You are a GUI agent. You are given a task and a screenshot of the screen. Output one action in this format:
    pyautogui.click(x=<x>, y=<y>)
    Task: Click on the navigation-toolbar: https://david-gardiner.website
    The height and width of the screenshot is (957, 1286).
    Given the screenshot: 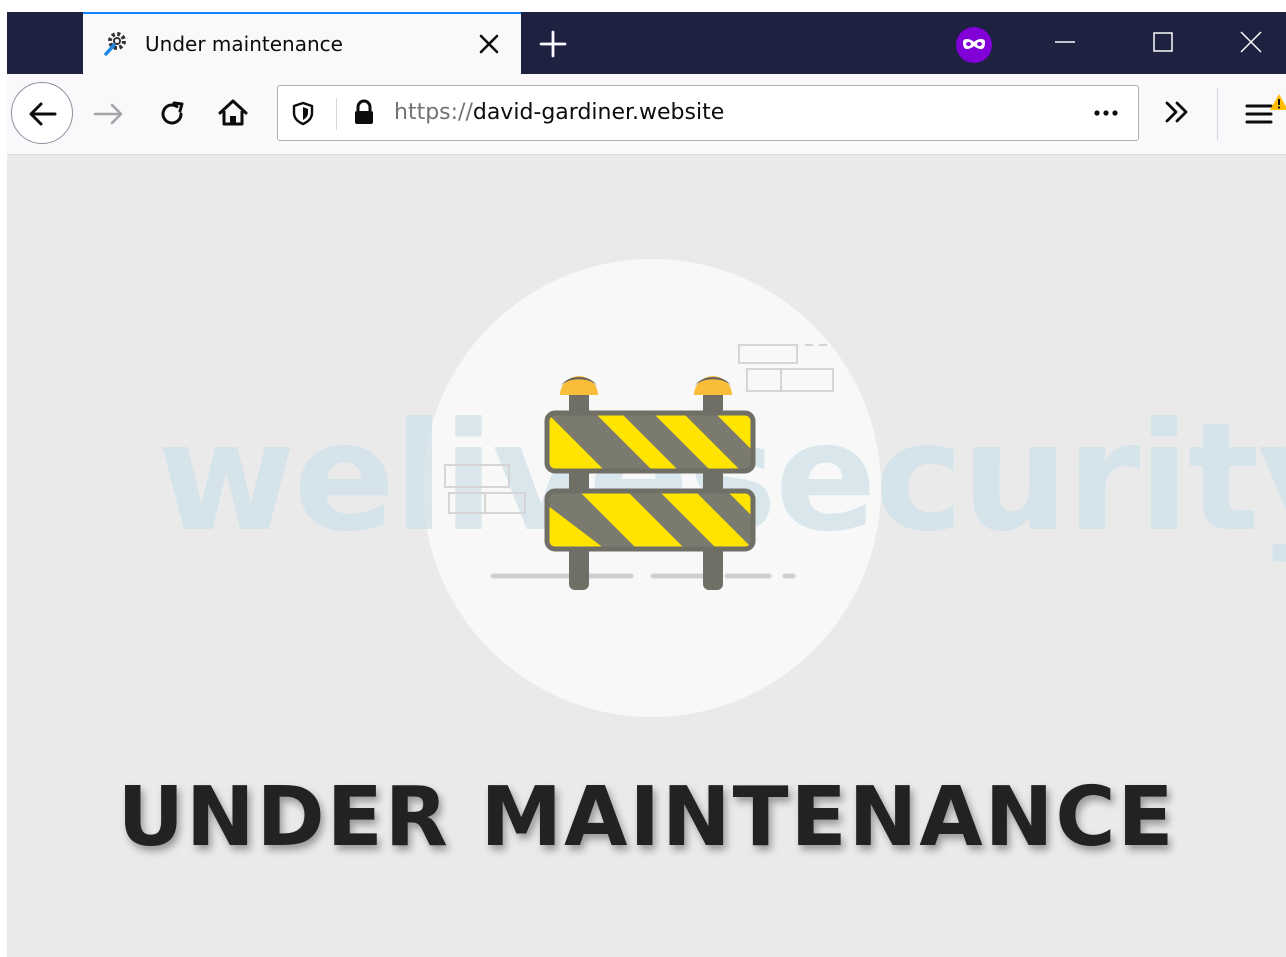 What is the action you would take?
    pyautogui.click(x=646, y=114)
    